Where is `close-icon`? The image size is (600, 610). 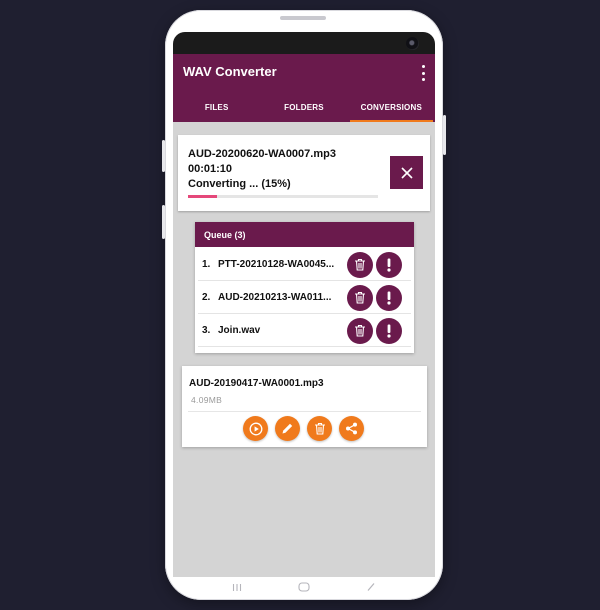
close-icon is located at coordinates (406, 172).